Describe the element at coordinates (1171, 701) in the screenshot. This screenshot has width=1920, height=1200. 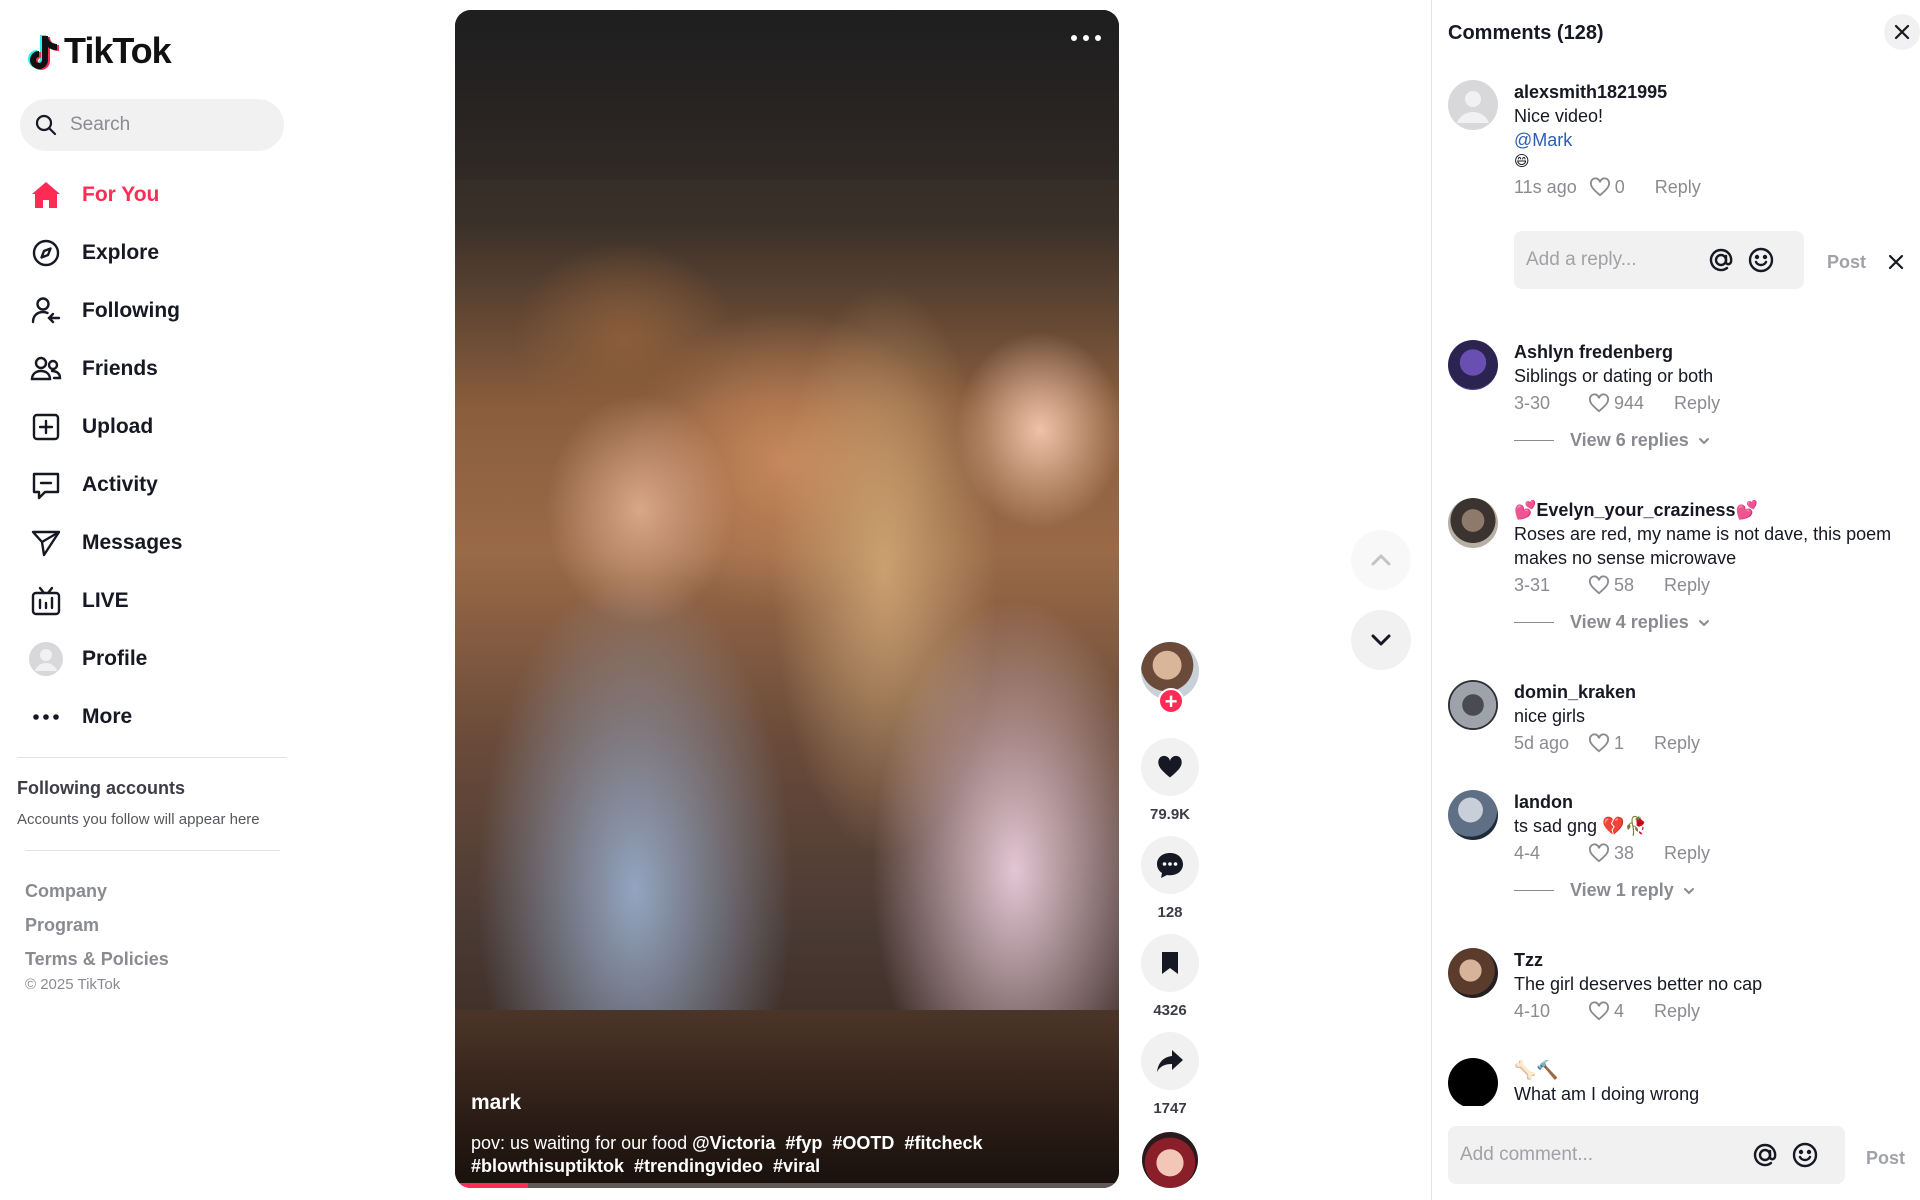
I see `follow-plus-icon: +` at that location.